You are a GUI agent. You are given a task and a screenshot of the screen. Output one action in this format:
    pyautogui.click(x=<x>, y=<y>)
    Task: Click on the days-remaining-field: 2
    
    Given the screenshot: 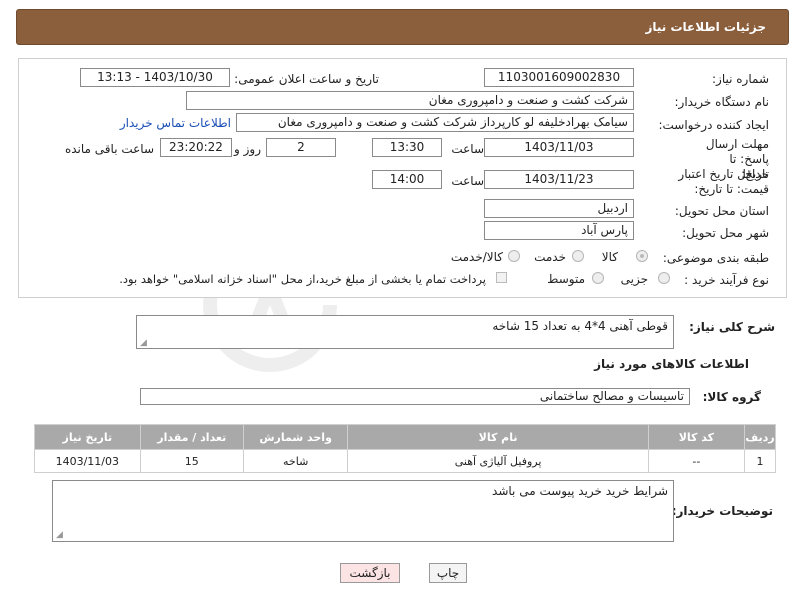 What is the action you would take?
    pyautogui.click(x=301, y=147)
    